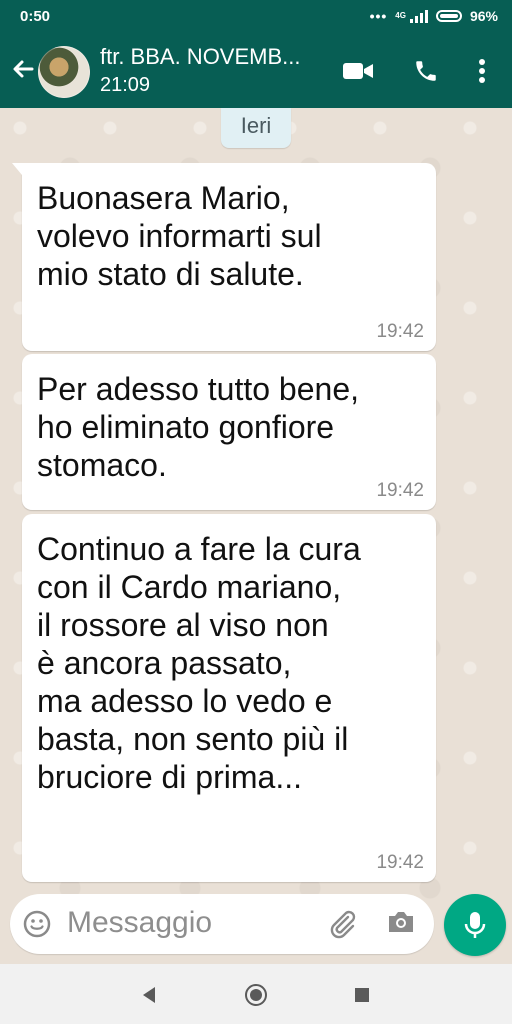  I want to click on notification-dots-icon: •••, so click(378, 16).